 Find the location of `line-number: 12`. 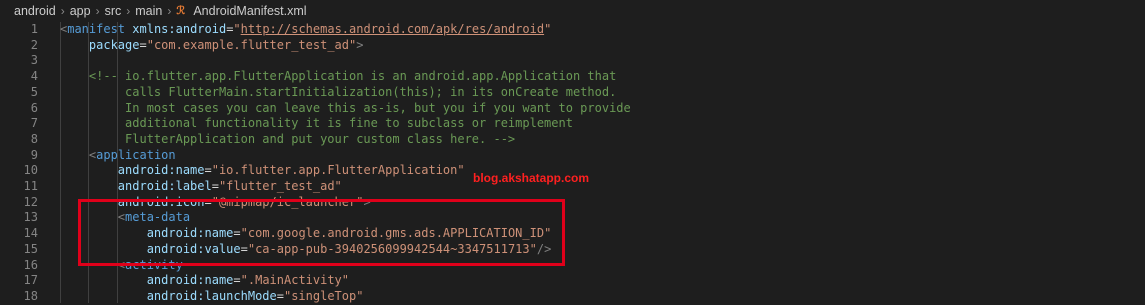

line-number: 12 is located at coordinates (30, 201).